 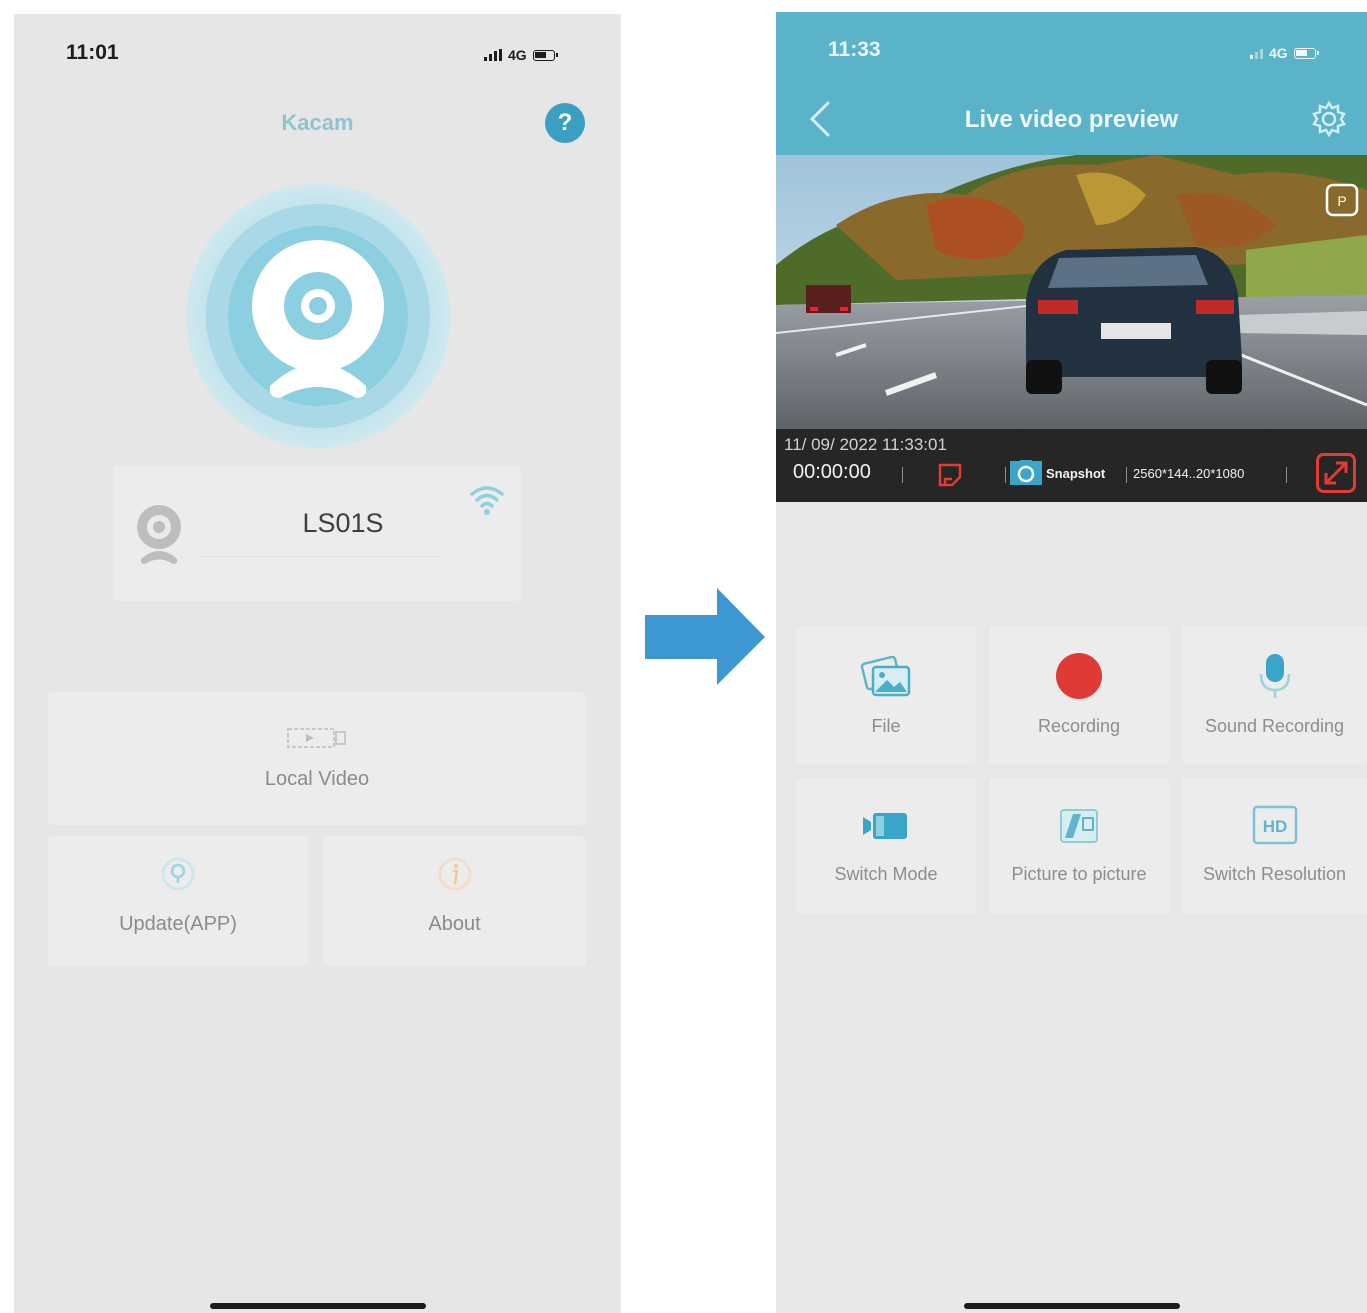 I want to click on gallery-icon, so click(x=885, y=676).